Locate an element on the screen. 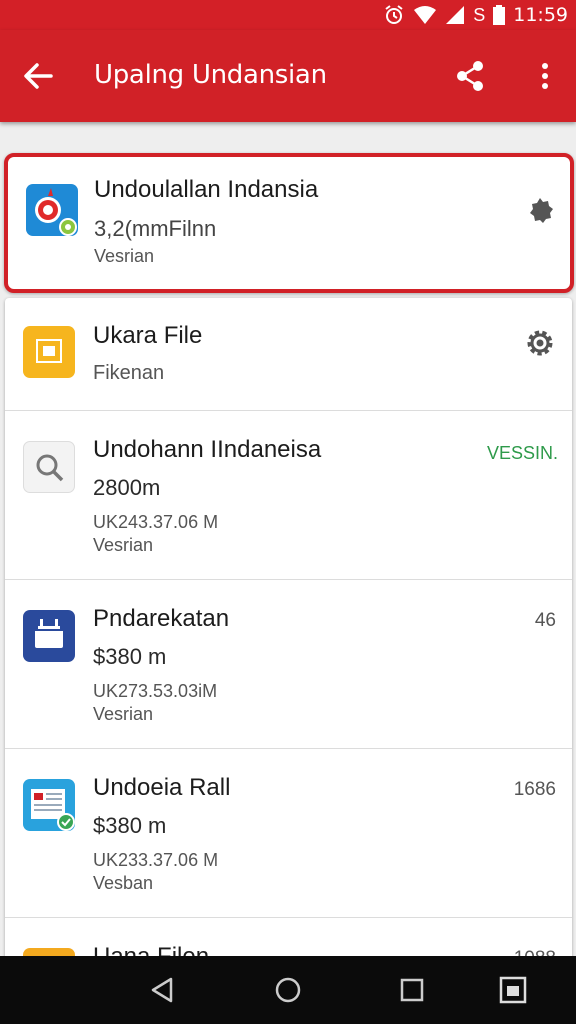 This screenshot has width=576, height=1024. app-icon is located at coordinates (52, 210).